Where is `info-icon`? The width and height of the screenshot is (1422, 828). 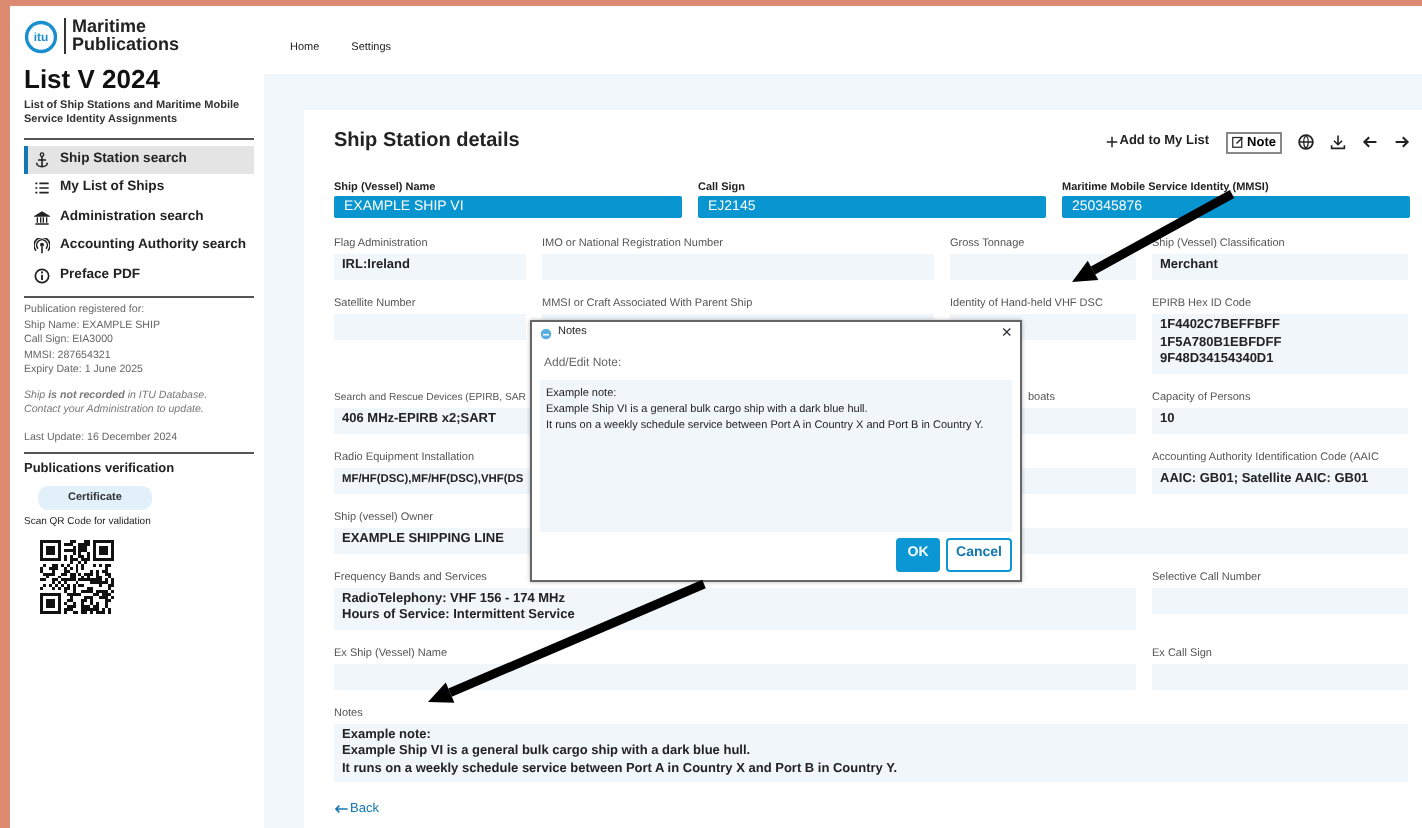
info-icon is located at coordinates (42, 275).